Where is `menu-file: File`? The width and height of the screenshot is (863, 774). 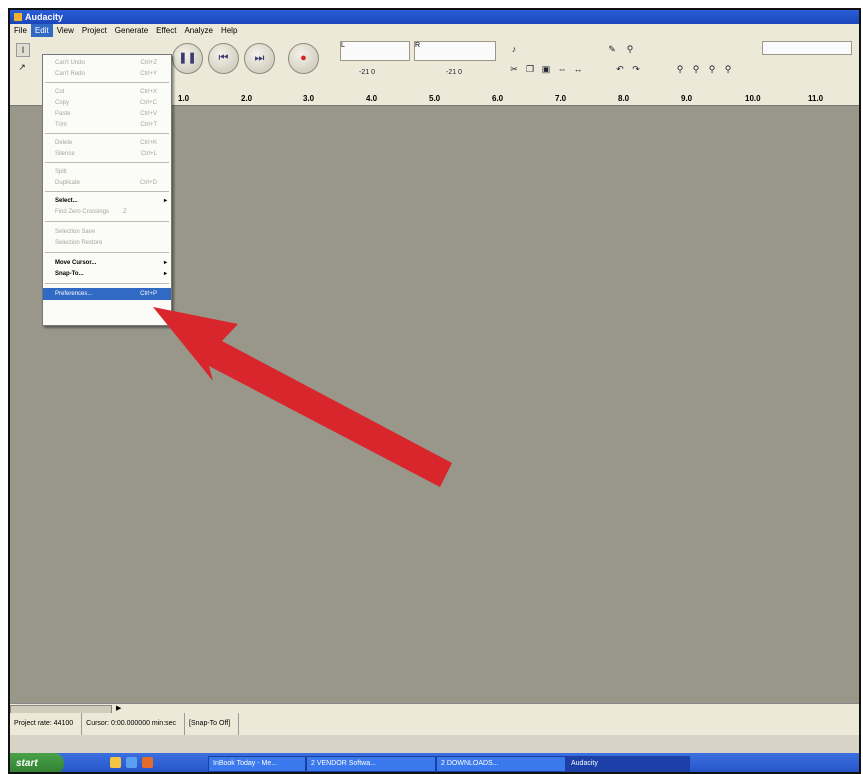
menu-file: File is located at coordinates (20, 30).